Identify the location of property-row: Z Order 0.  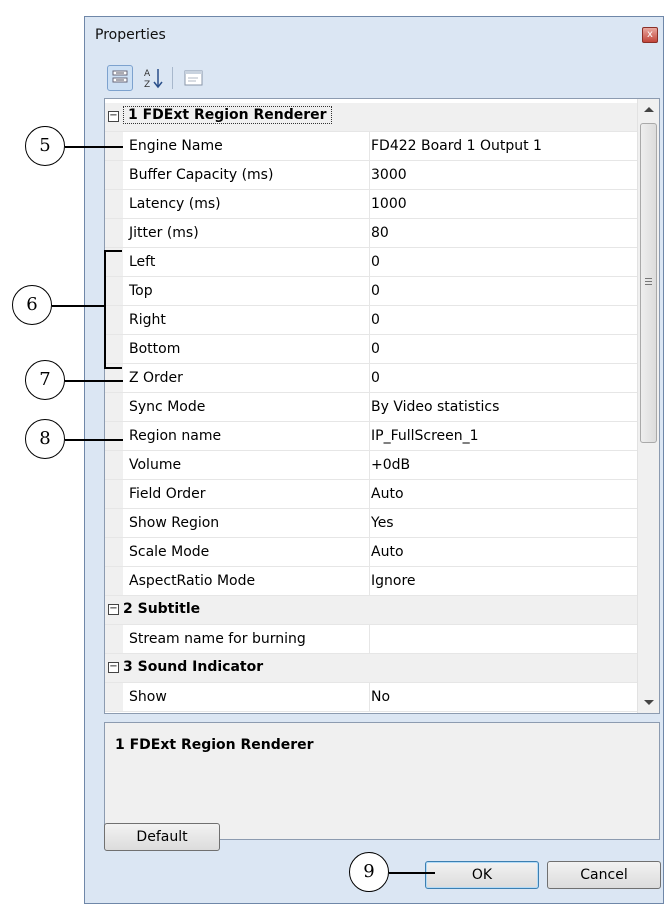
(371, 378).